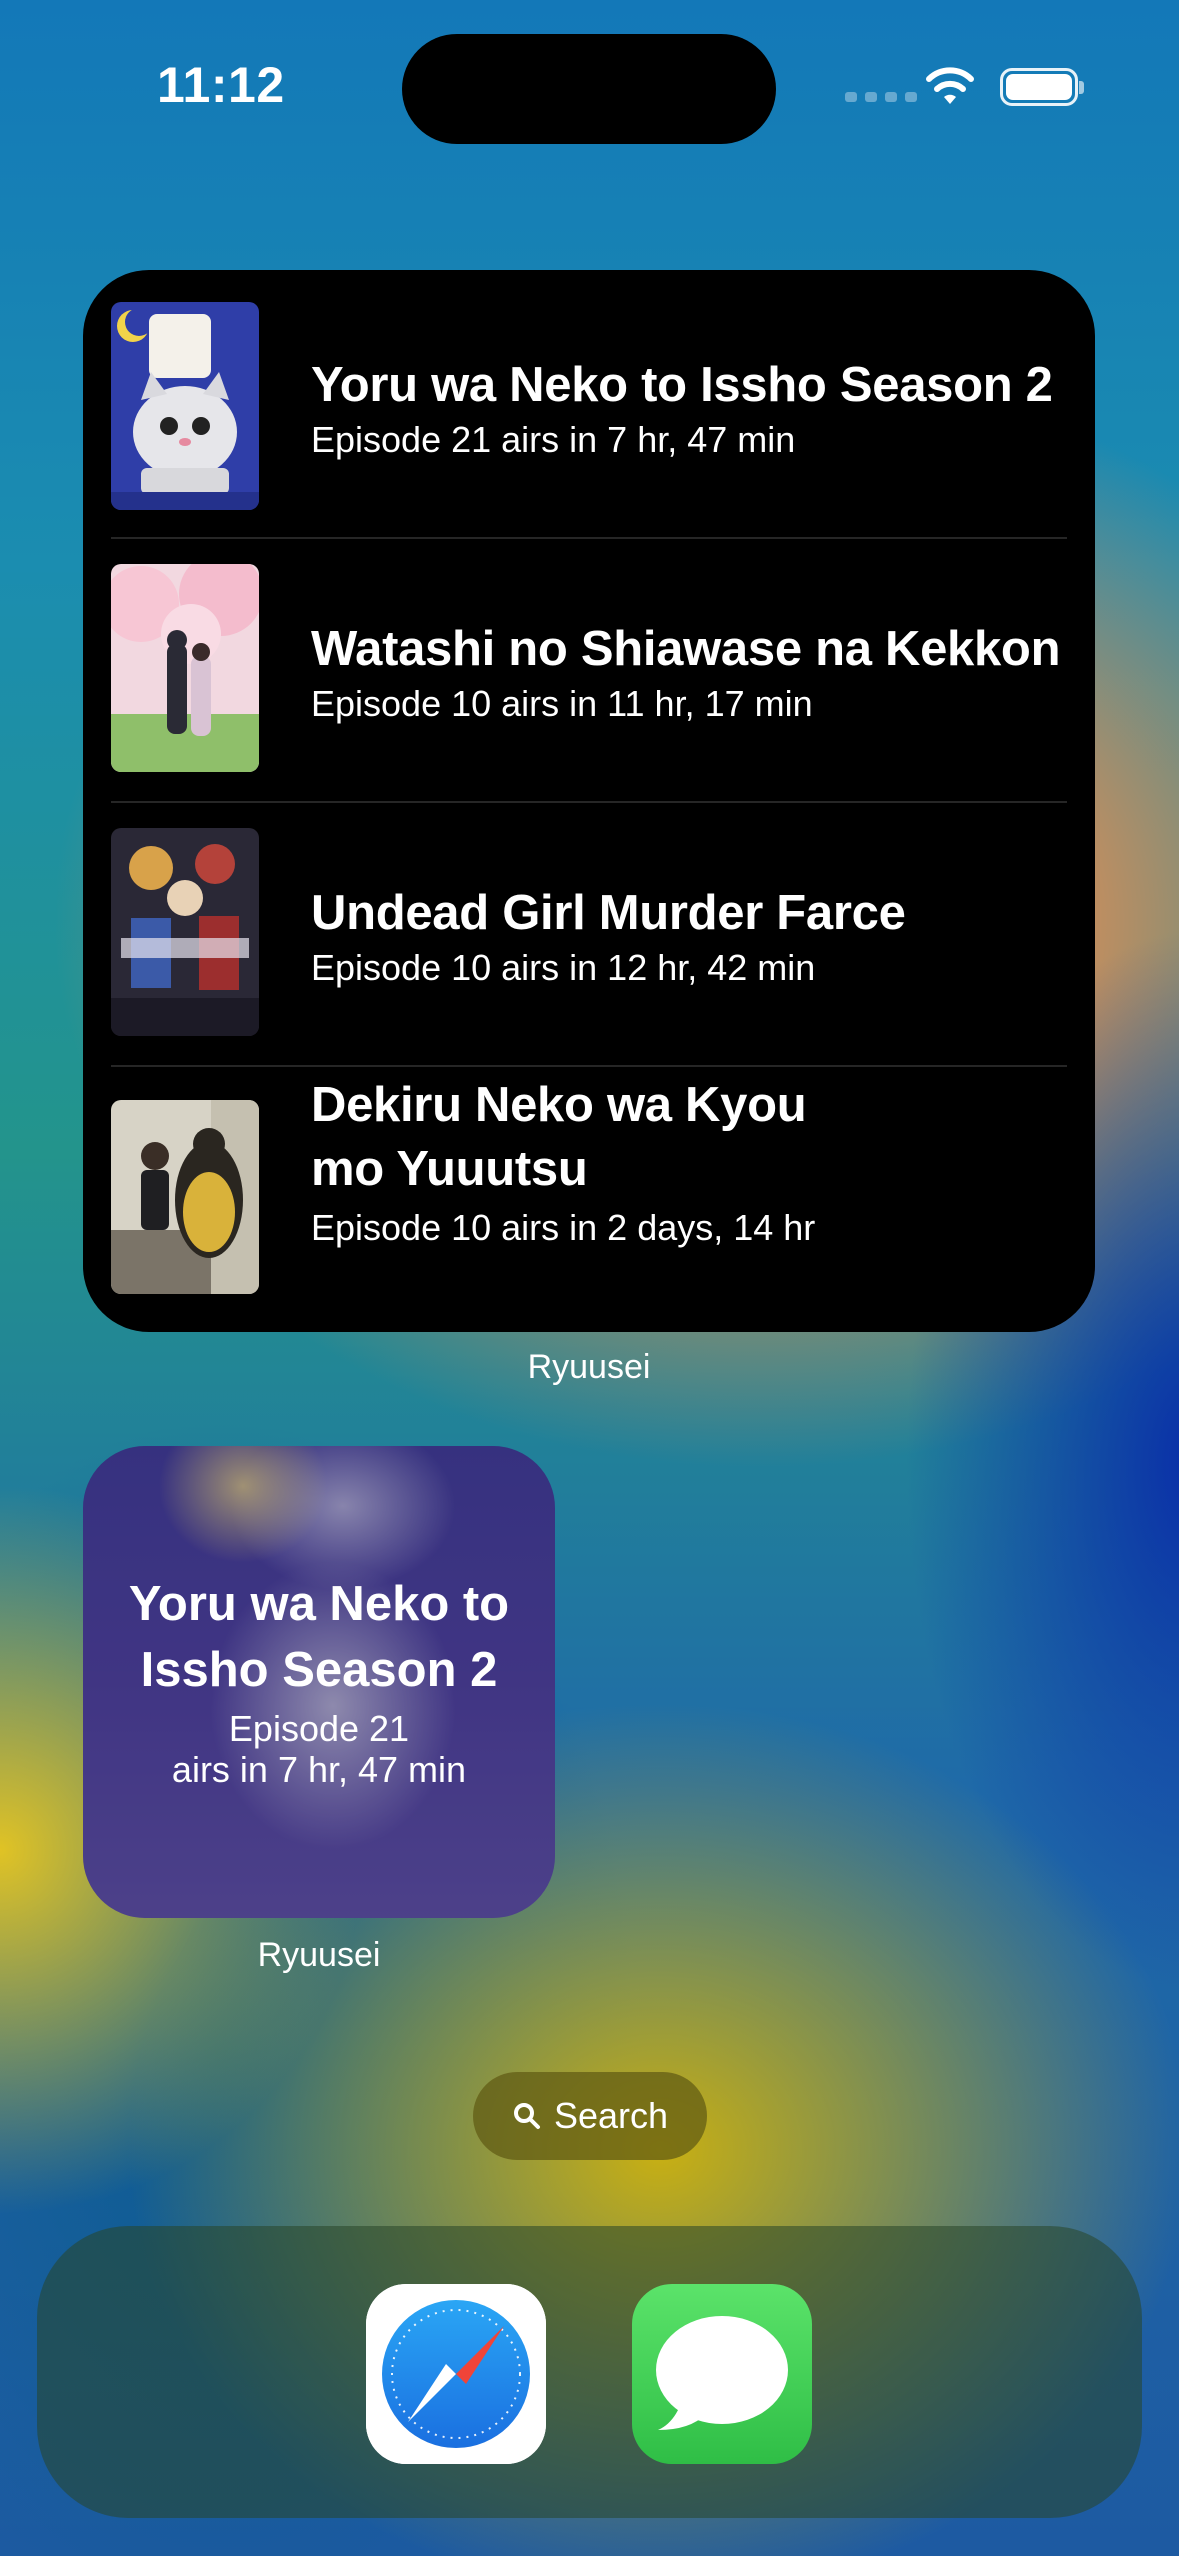 This screenshot has width=1179, height=2556. What do you see at coordinates (563, 1227) in the screenshot?
I see `episode-countdown: Episode 10 airs in 2 days, 14 hr` at bounding box center [563, 1227].